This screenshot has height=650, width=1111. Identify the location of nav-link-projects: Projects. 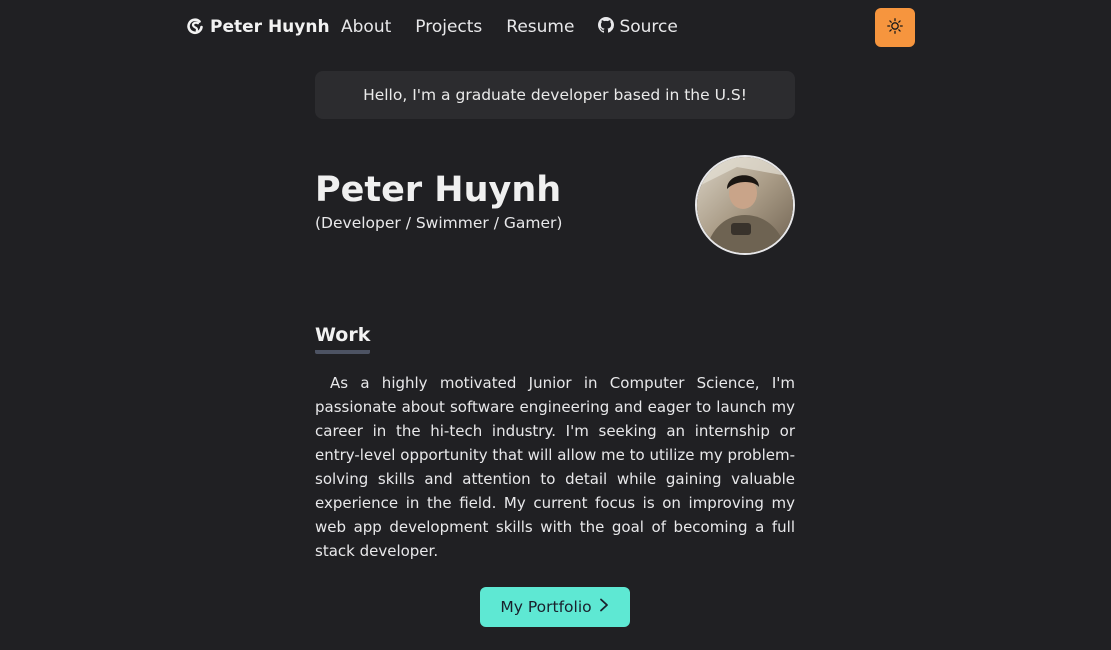
(448, 27).